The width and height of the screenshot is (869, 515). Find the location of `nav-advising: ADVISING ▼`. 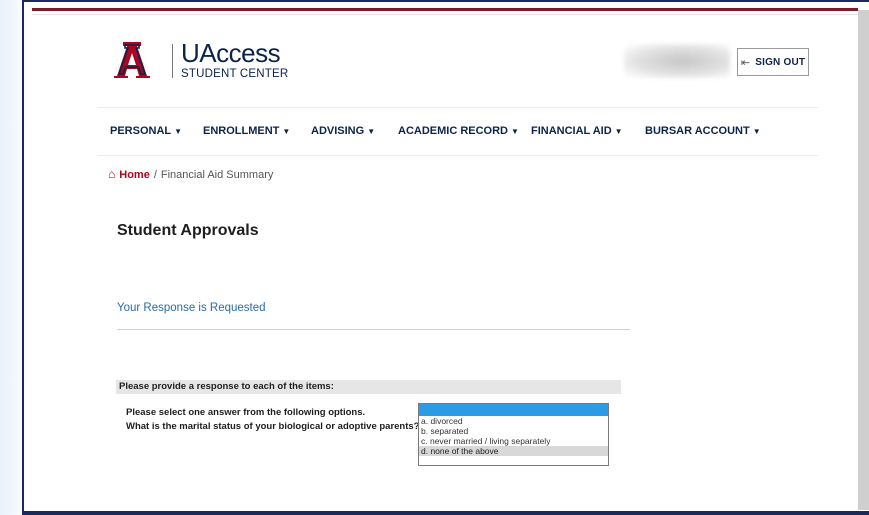

nav-advising: ADVISING ▼ is located at coordinates (343, 131).